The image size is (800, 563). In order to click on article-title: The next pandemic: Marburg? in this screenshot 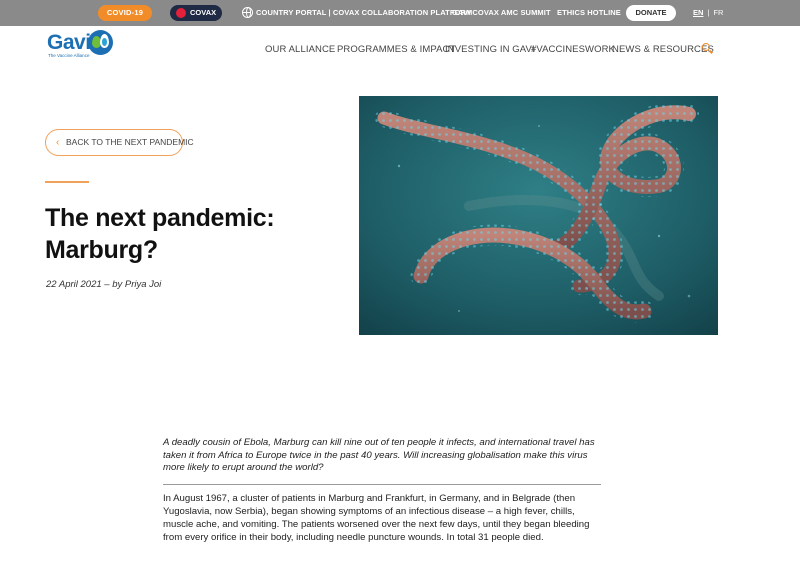, I will do `click(160, 234)`.